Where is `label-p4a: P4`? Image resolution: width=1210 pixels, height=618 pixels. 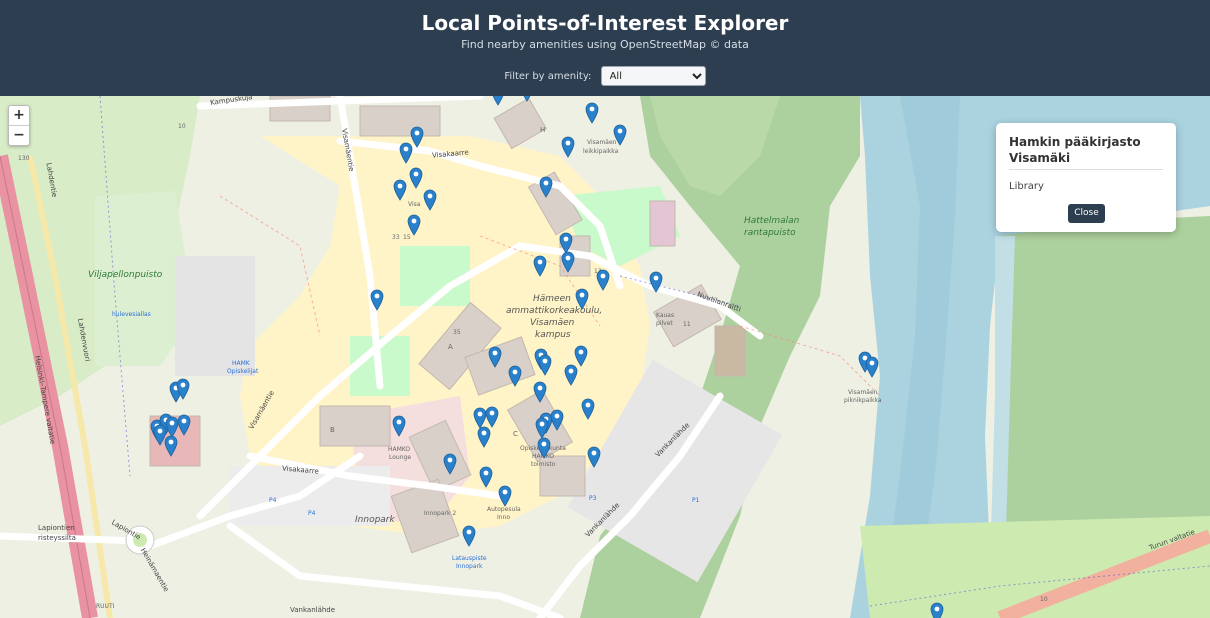 label-p4a: P4 is located at coordinates (273, 500).